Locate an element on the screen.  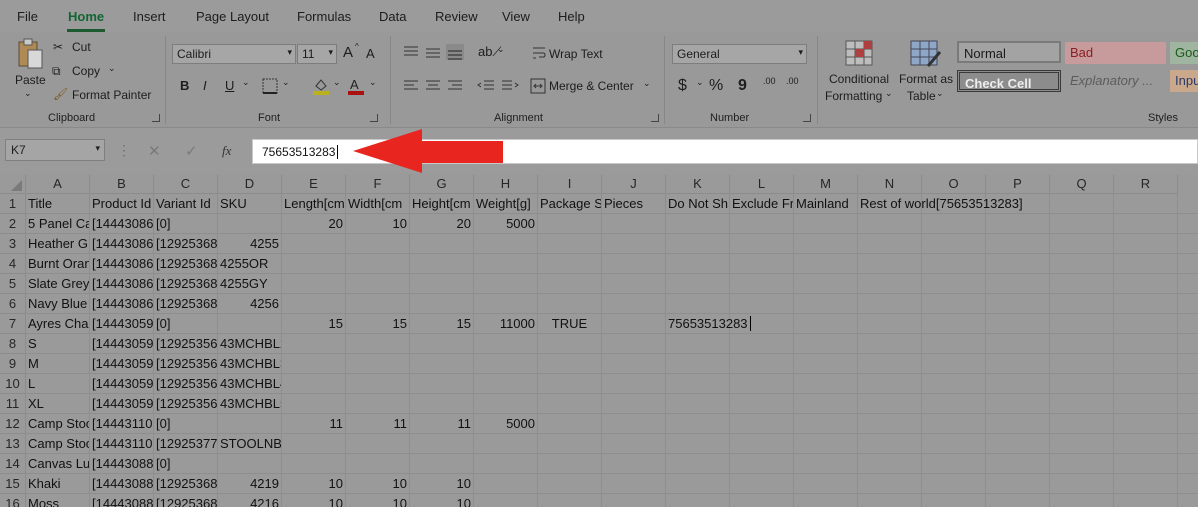
underline-dropdown-icon: ⌄ is located at coordinates (246, 82).